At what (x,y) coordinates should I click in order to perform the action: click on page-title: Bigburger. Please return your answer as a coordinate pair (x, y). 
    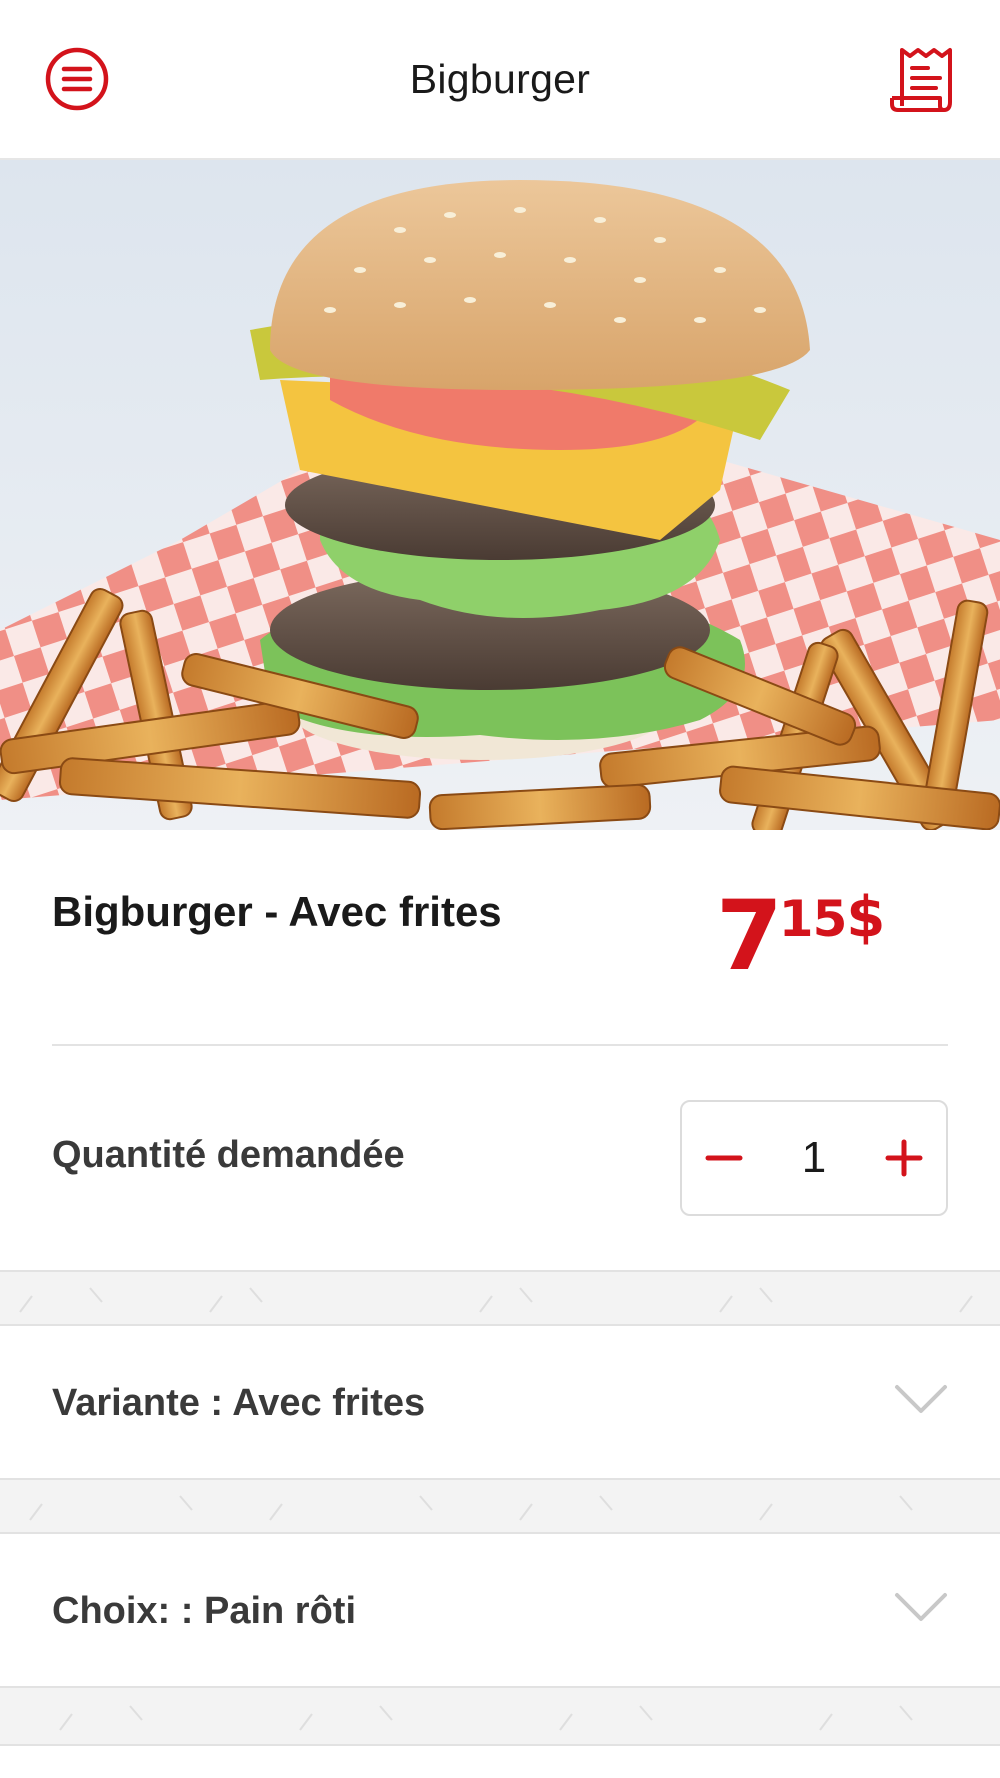
    Looking at the image, I should click on (500, 79).